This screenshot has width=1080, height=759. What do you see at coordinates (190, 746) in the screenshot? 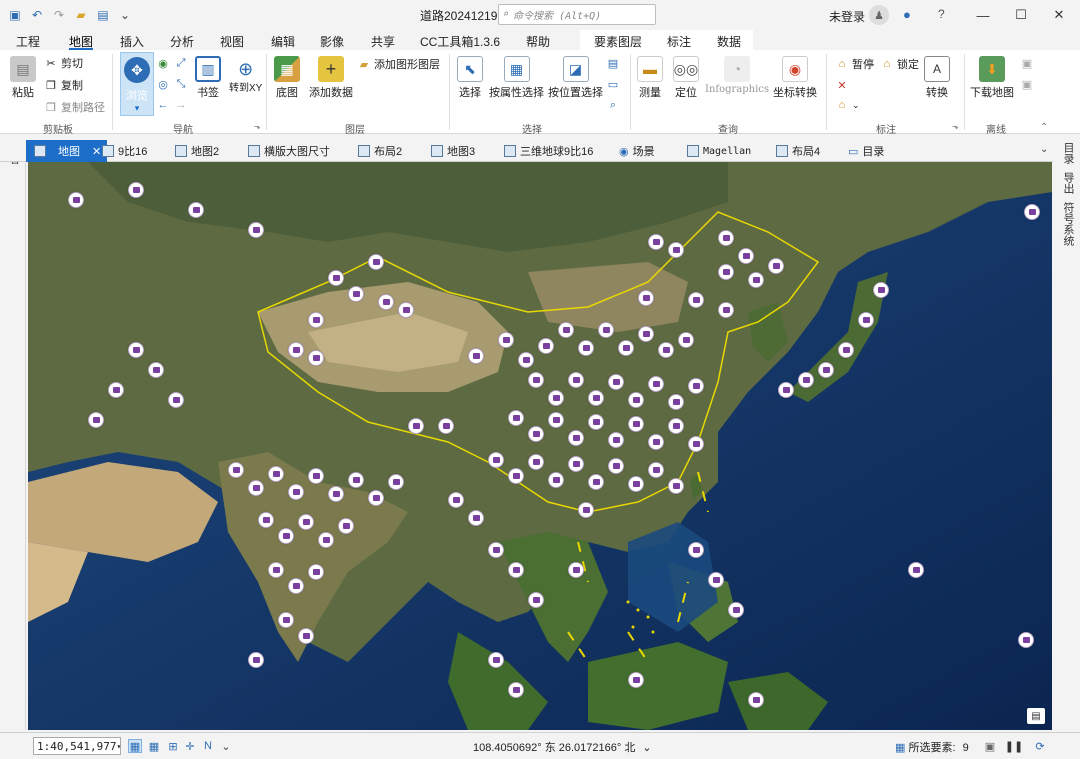
I see `crosshair-icon: ✛` at bounding box center [190, 746].